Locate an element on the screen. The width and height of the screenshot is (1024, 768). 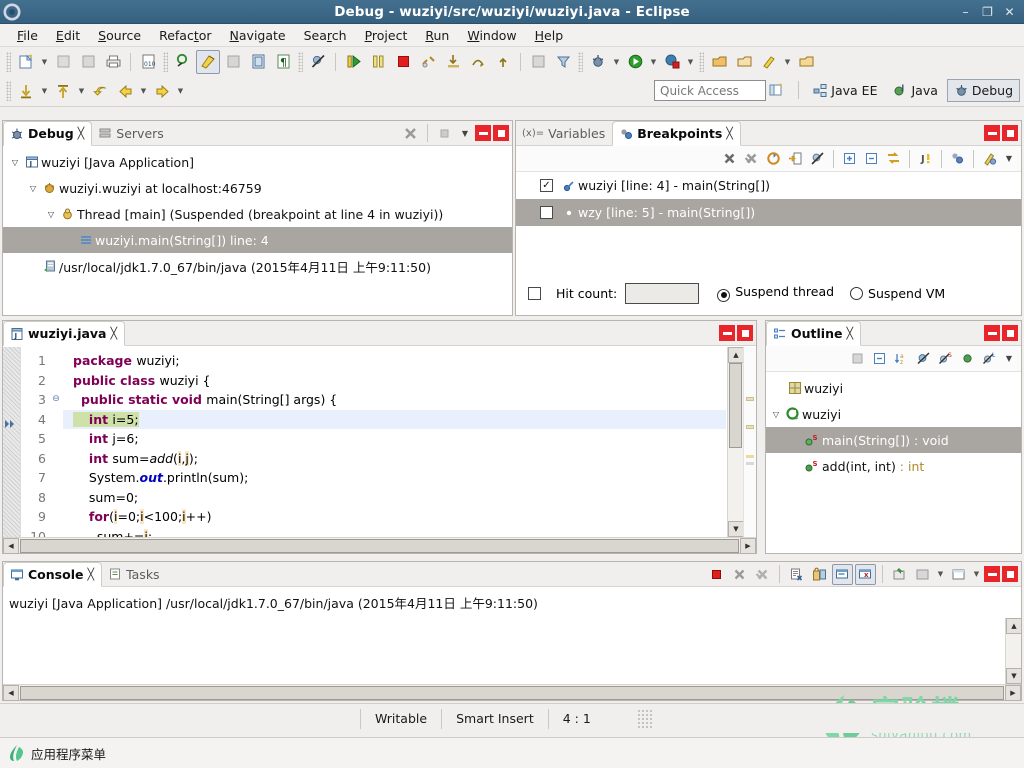
tab-tasks: Tasks is located at coordinates (134, 574).